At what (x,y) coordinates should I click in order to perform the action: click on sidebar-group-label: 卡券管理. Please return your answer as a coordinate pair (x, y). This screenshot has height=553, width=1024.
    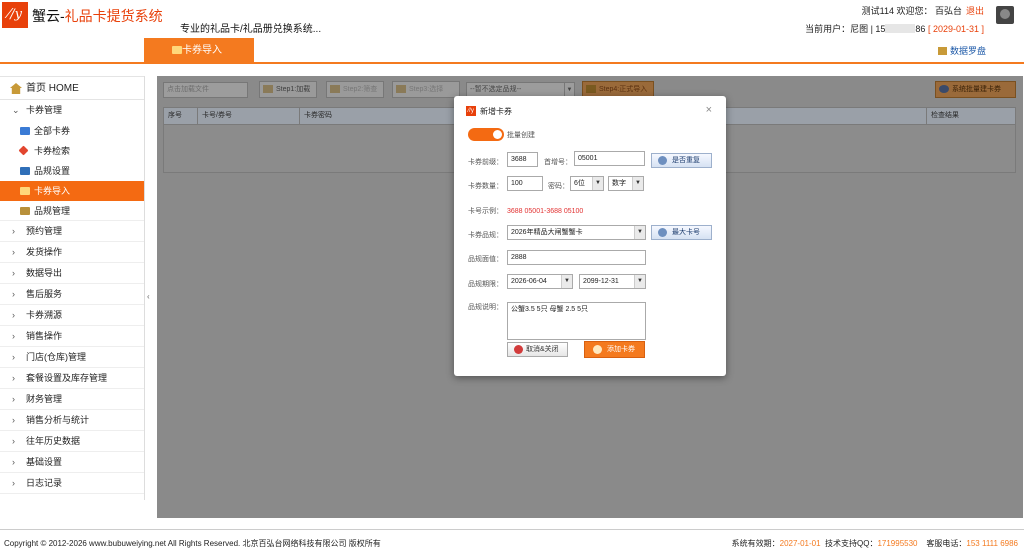
    Looking at the image, I should click on (44, 110).